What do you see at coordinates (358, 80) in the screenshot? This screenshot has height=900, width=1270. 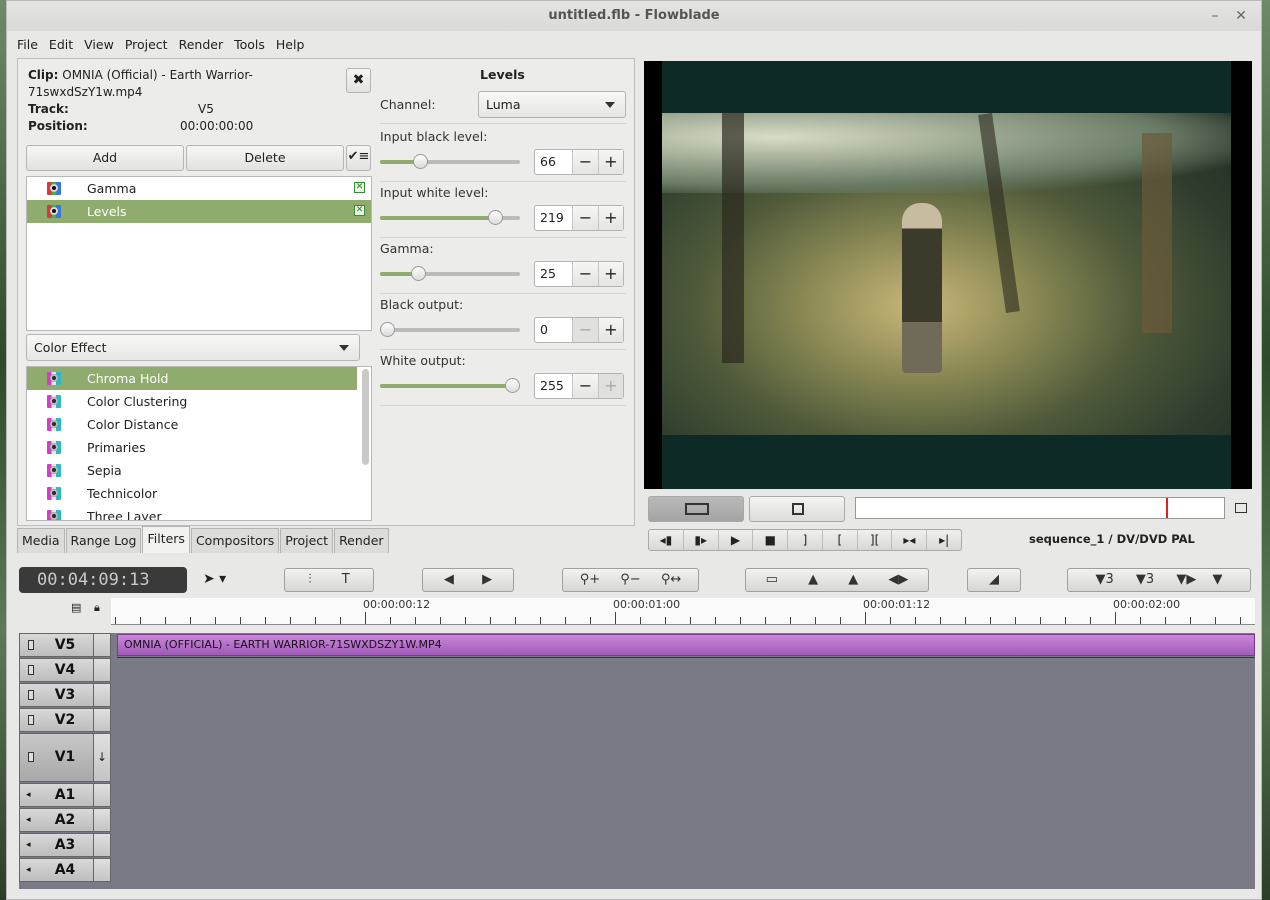 I see `clear-clip-button: ✖` at bounding box center [358, 80].